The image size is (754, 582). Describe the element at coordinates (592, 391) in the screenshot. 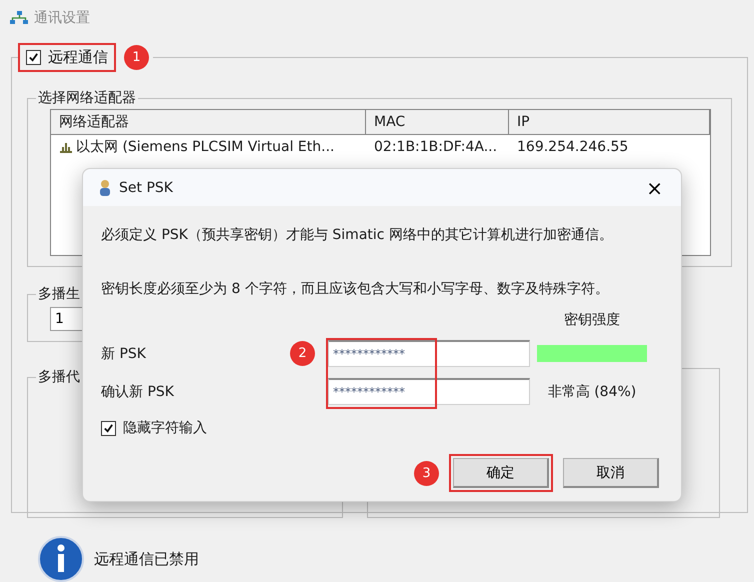

I see `strength-reading: 非常高 (84%)` at that location.